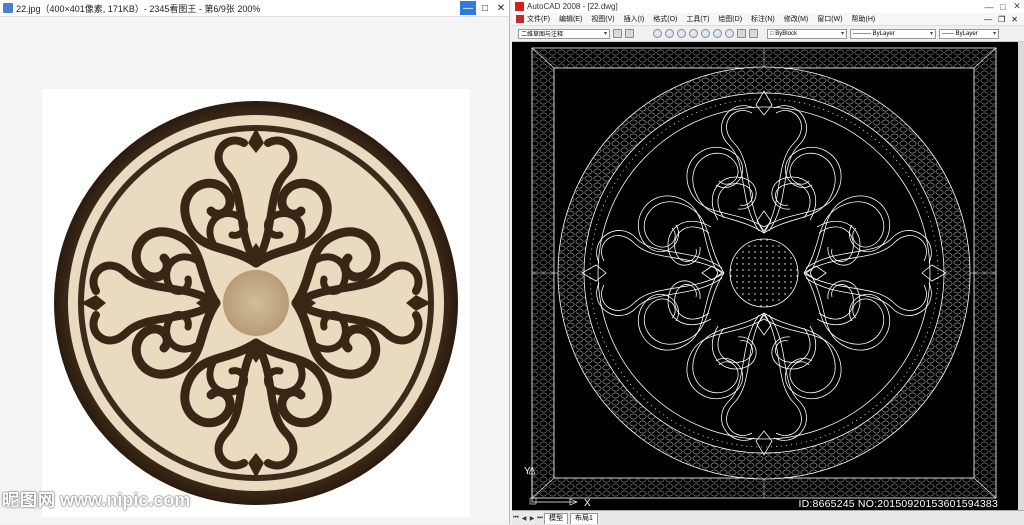  What do you see at coordinates (988, 19) in the screenshot?
I see `doc-minimize-button: —` at bounding box center [988, 19].